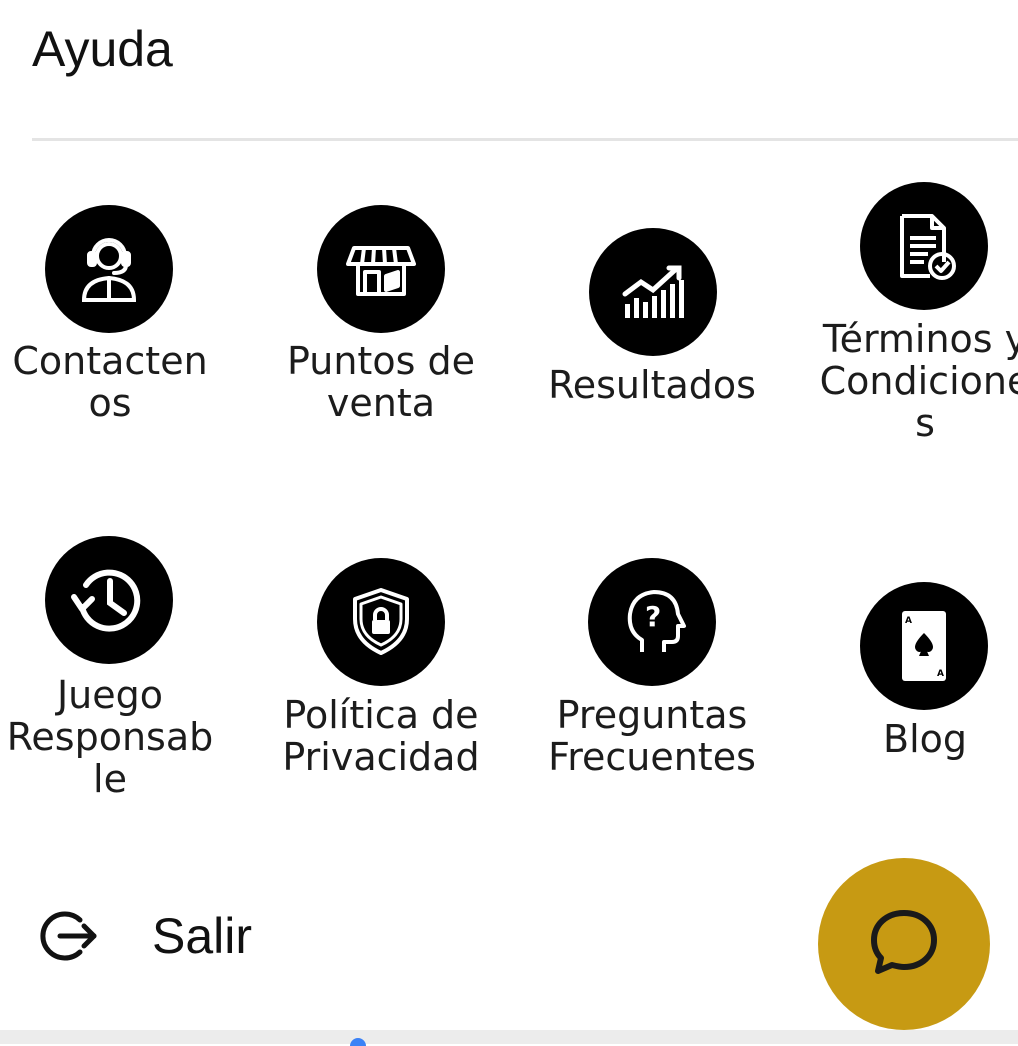 Image resolution: width=1018 pixels, height=1046 pixels. What do you see at coordinates (653, 292) in the screenshot?
I see `chart-growth-icon` at bounding box center [653, 292].